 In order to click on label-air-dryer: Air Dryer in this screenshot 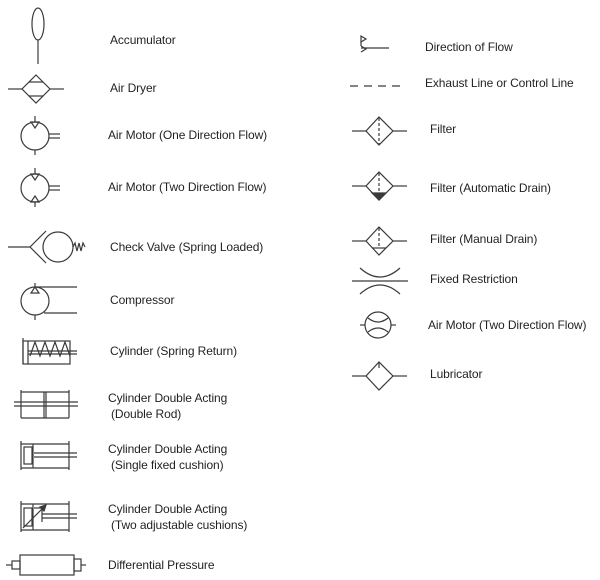, I will do `click(133, 88)`.